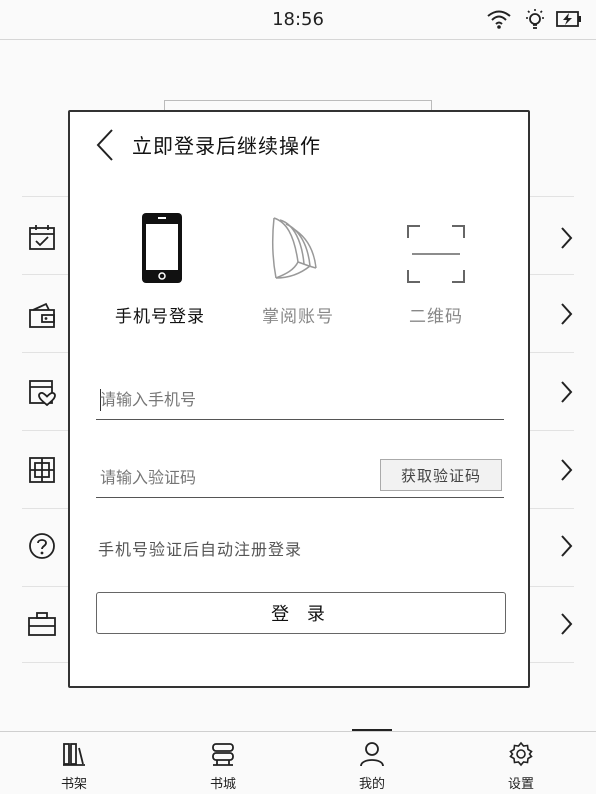 The image size is (596, 794). What do you see at coordinates (436, 254) in the screenshot?
I see `qr-scan-icon` at bounding box center [436, 254].